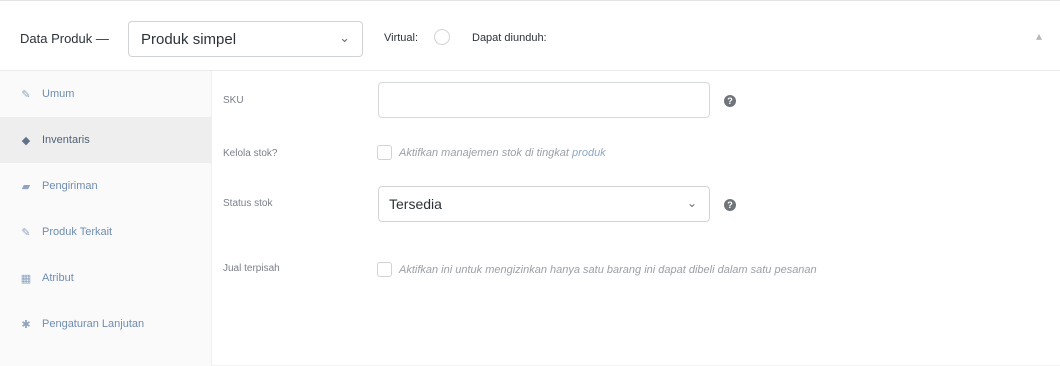 Image resolution: width=1060 pixels, height=366 pixels. I want to click on stock-status-select: Tersedia ⌄, so click(544, 204).